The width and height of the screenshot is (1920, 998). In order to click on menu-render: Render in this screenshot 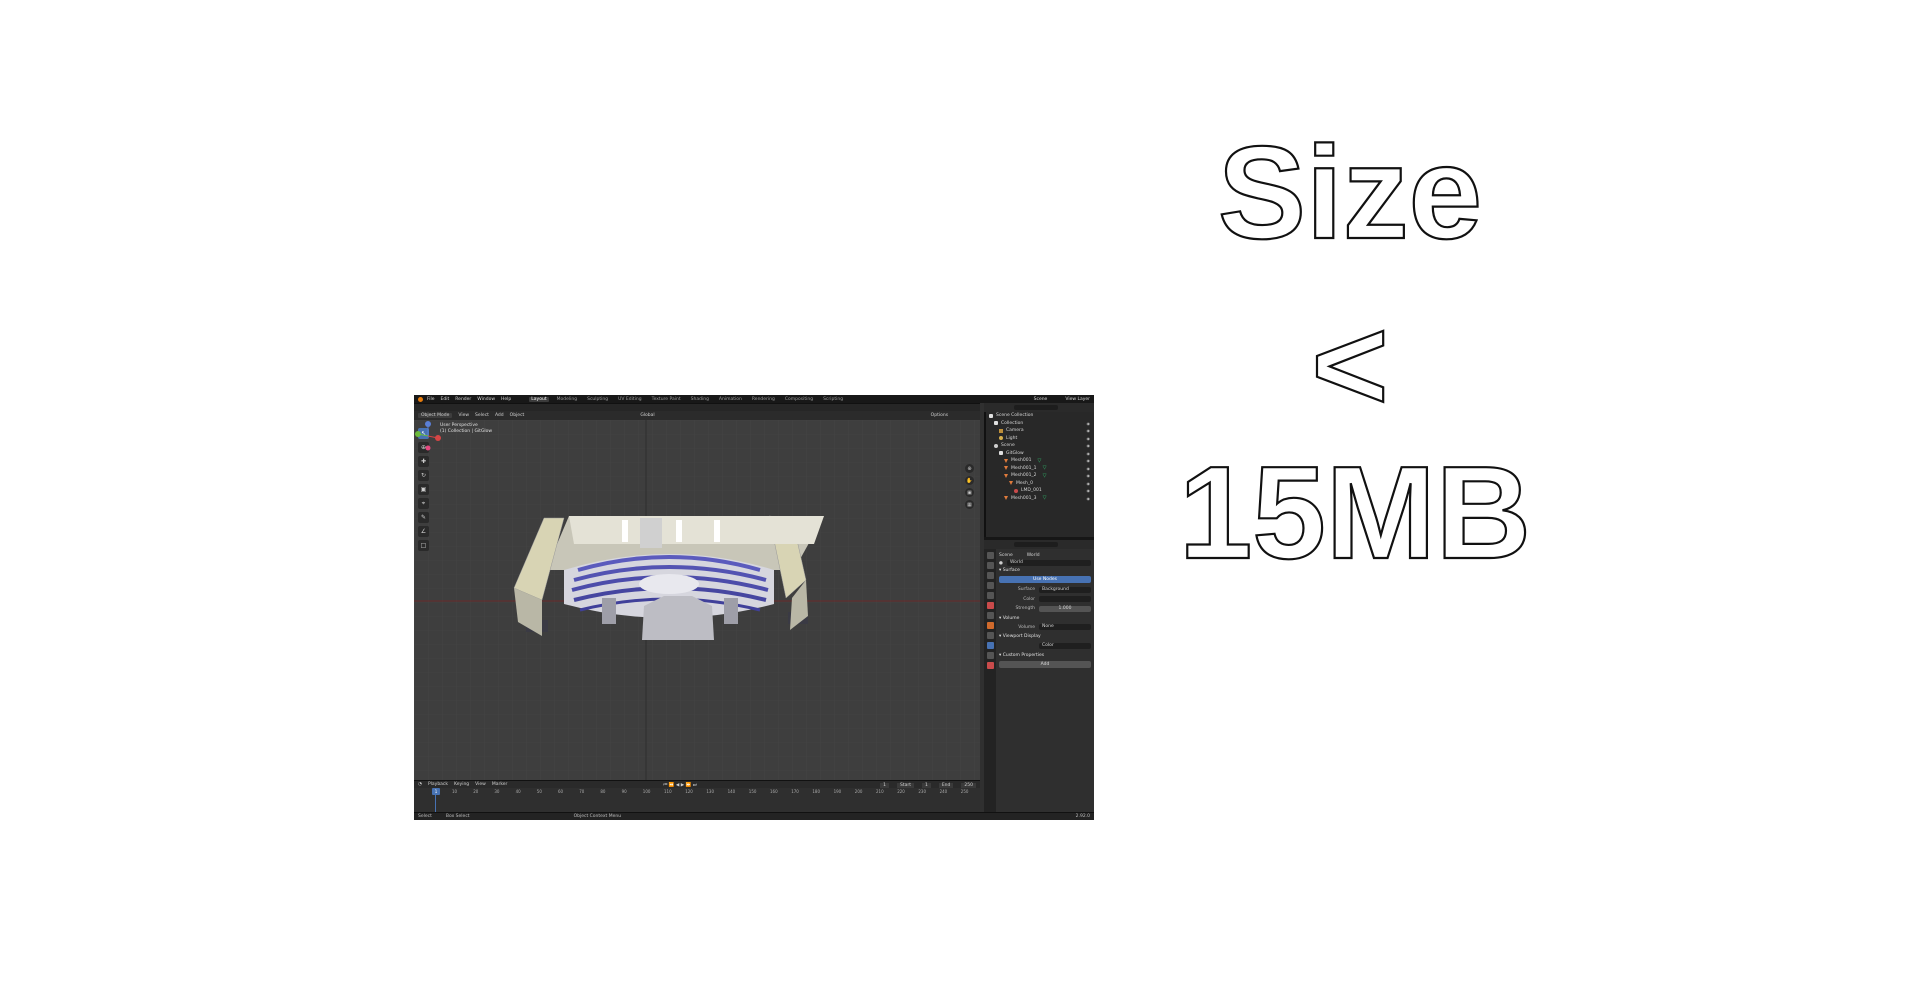, I will do `click(463, 399)`.